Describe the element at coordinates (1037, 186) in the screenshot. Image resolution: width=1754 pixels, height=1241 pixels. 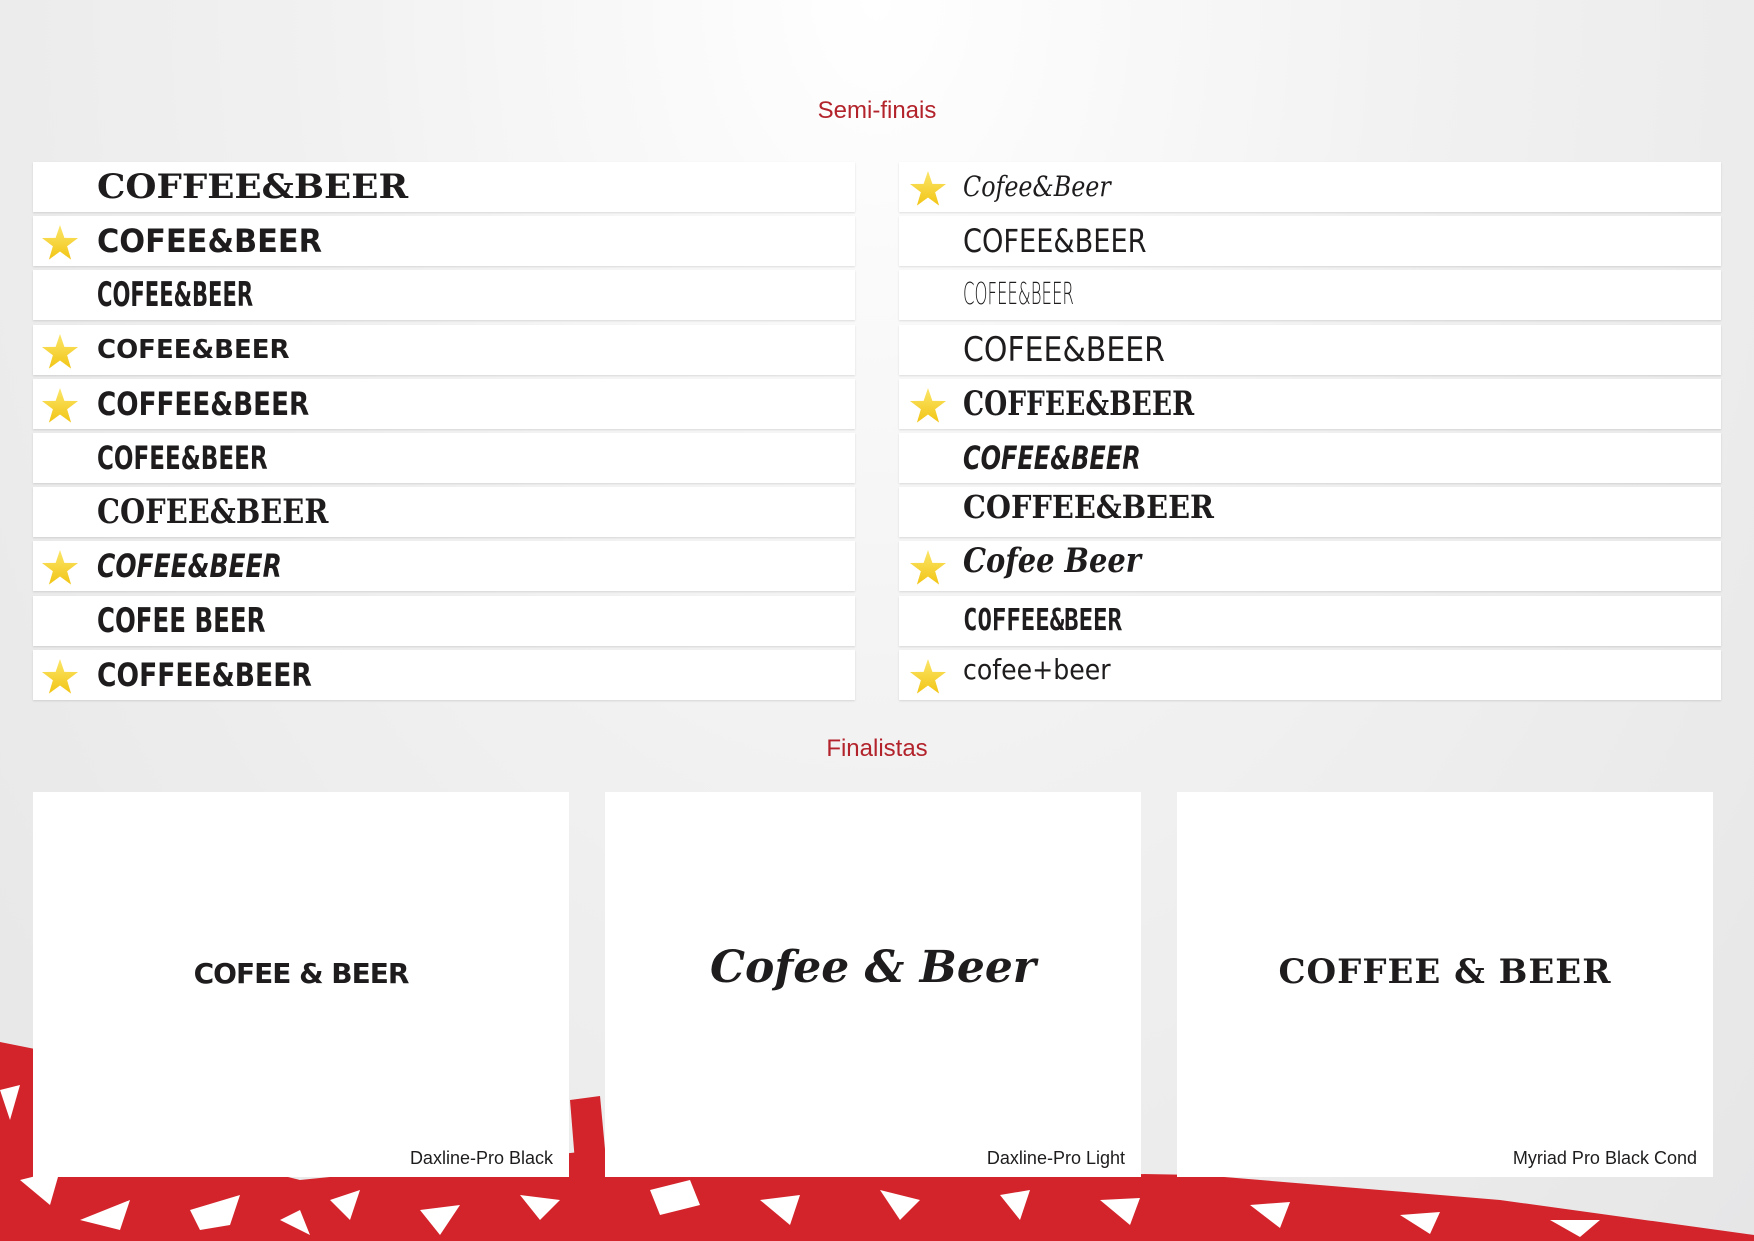
I see `font-sample-text: Cofee&Beer` at that location.